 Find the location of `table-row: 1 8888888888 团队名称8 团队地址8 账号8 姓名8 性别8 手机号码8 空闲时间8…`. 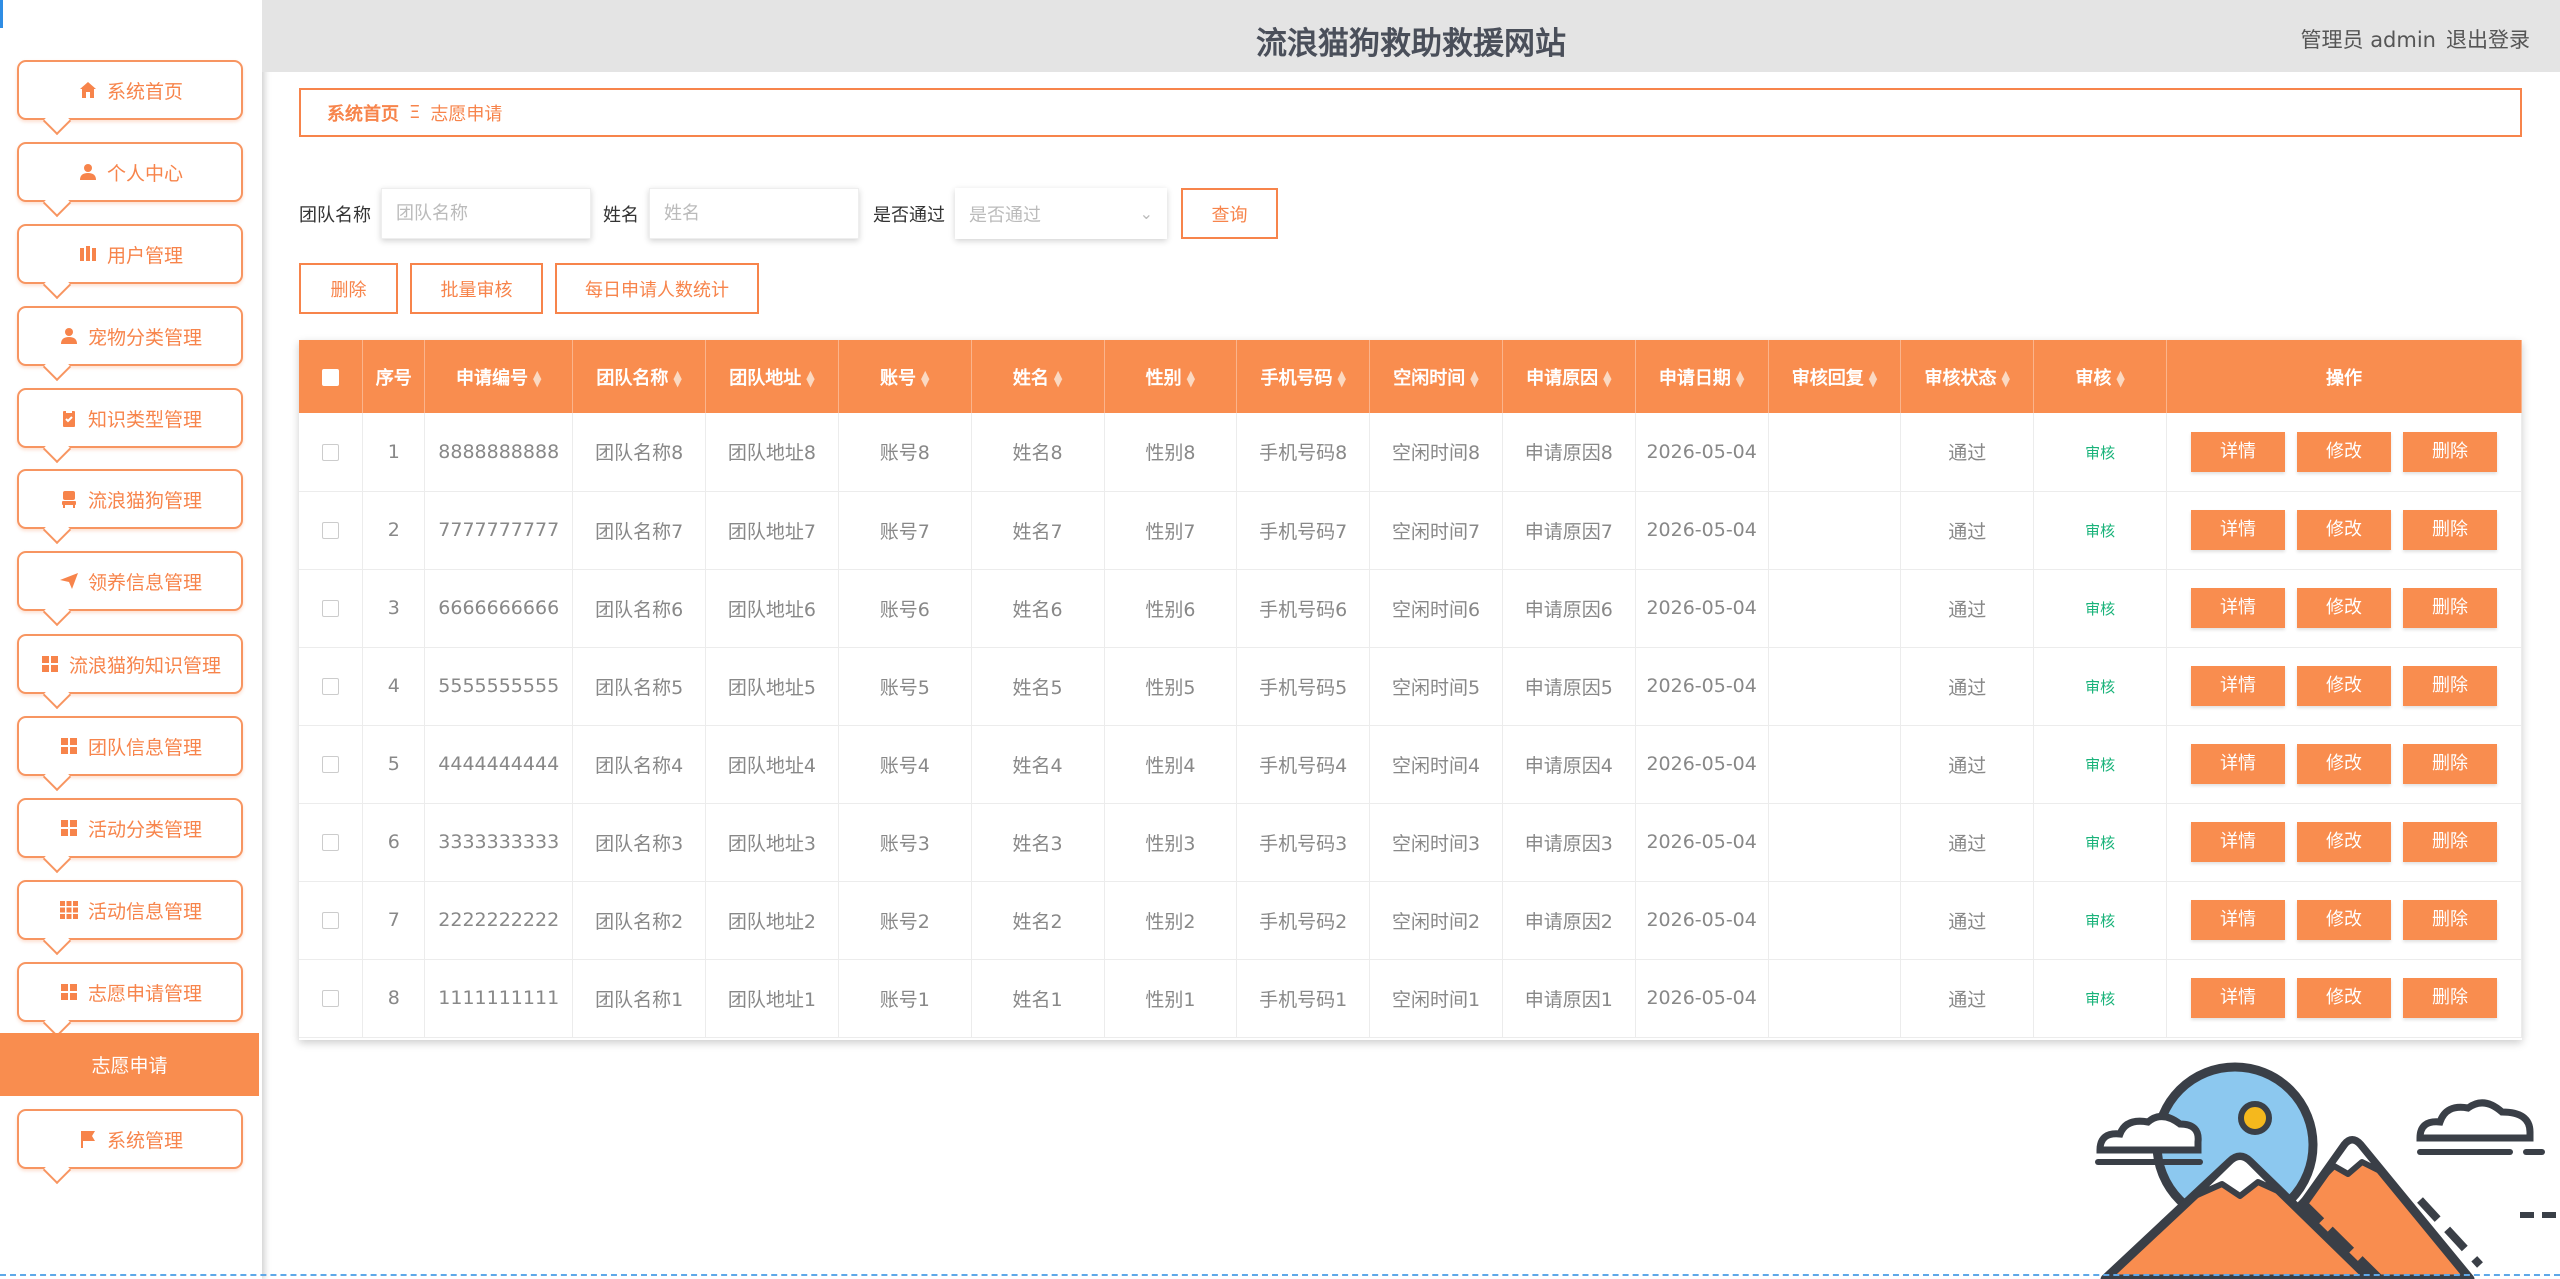

table-row: 1 8888888888 团队名称8 团队地址8 账号8 姓名8 性别8 手机号码8 空闲时间8… is located at coordinates (1410, 452).